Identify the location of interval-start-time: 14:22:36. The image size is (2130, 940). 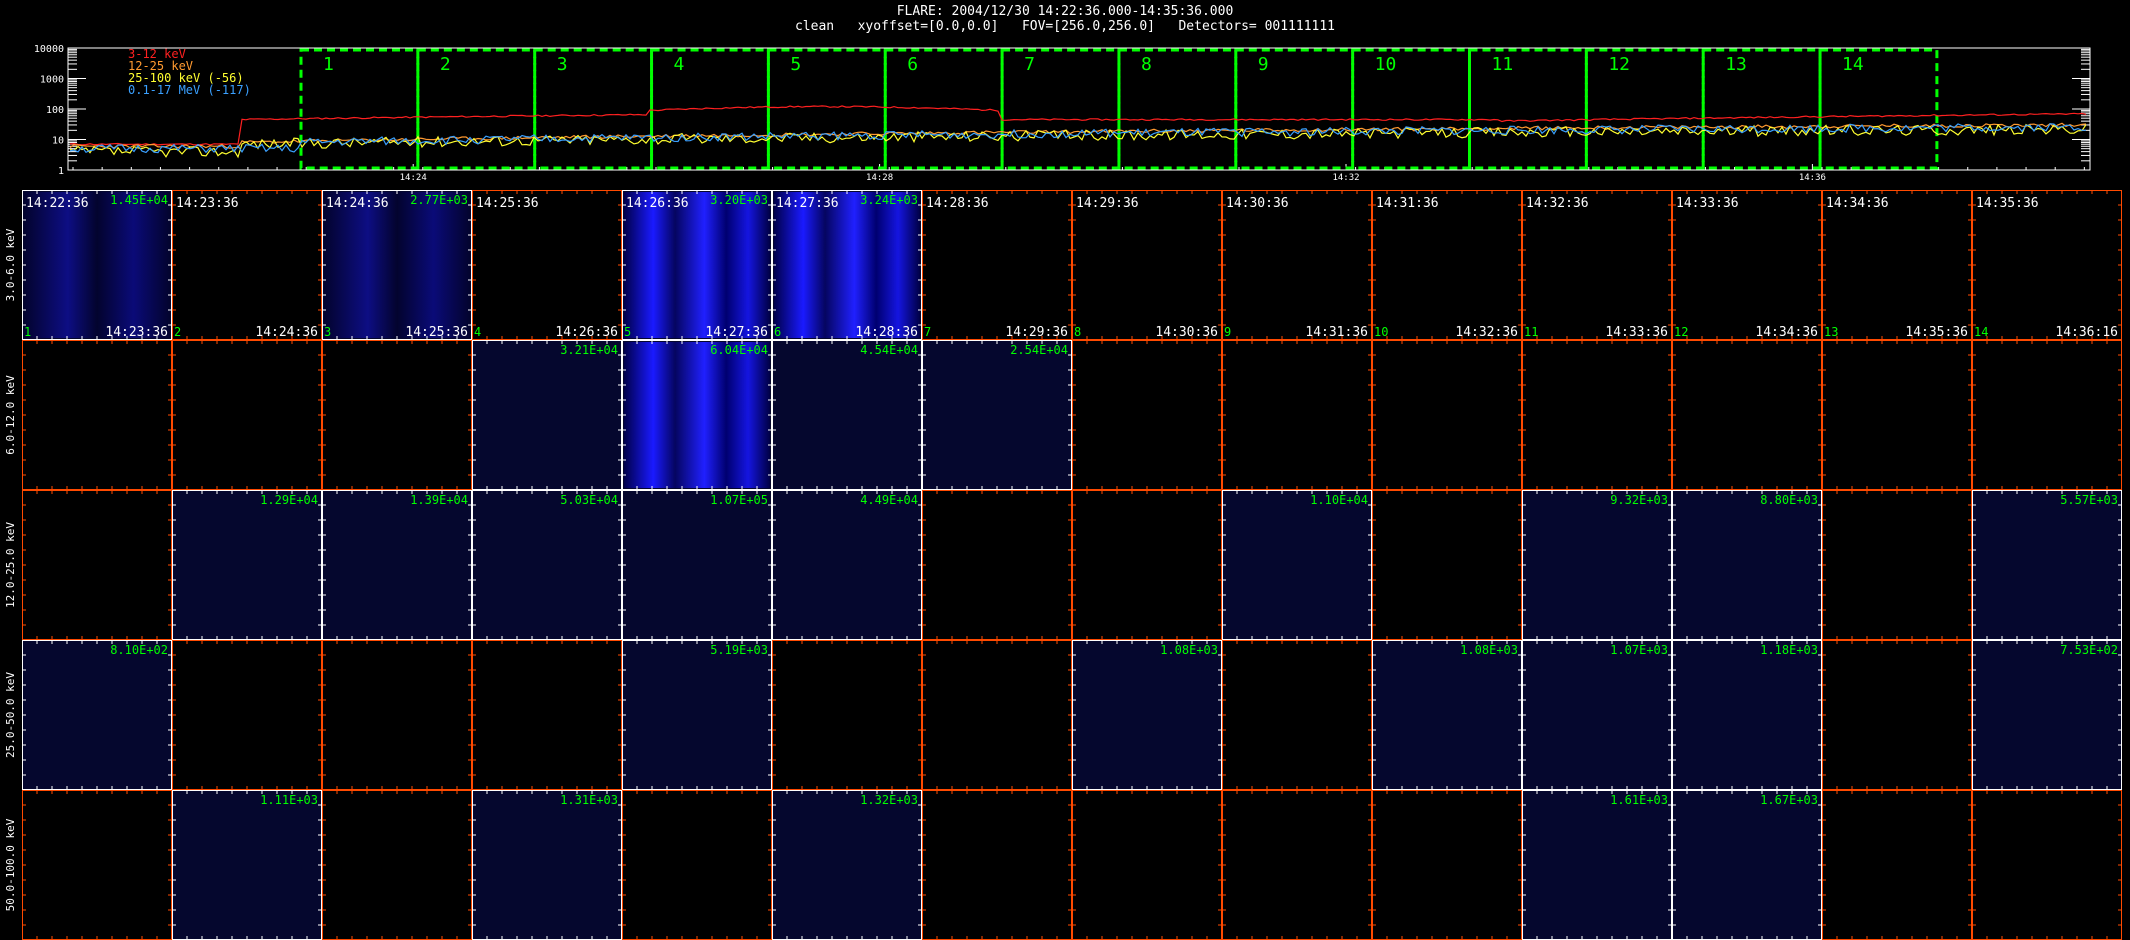
(57, 203).